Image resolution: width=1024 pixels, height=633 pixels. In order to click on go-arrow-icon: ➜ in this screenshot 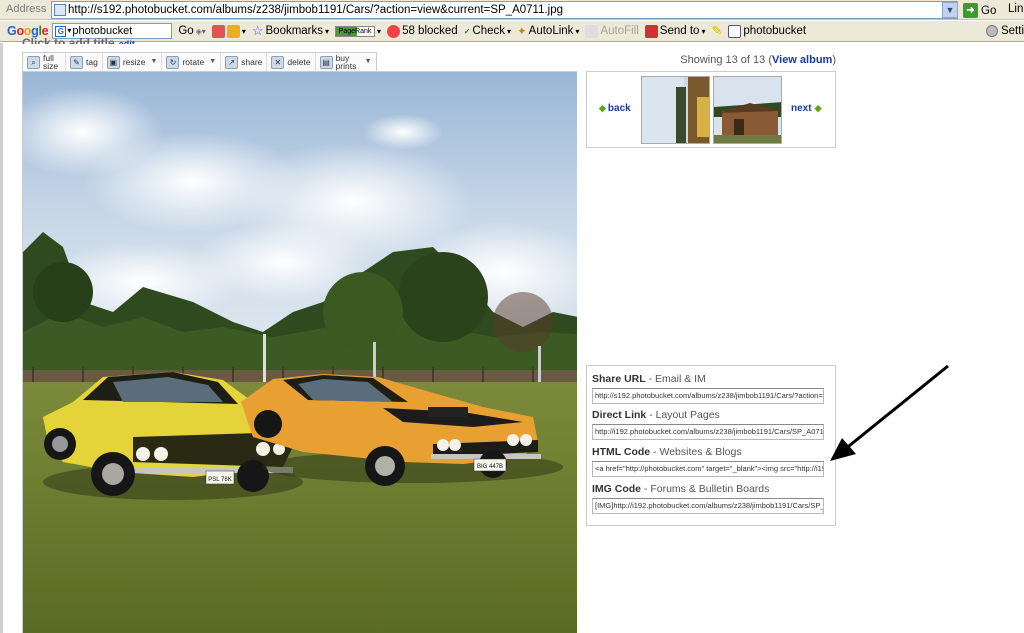, I will do `click(970, 10)`.